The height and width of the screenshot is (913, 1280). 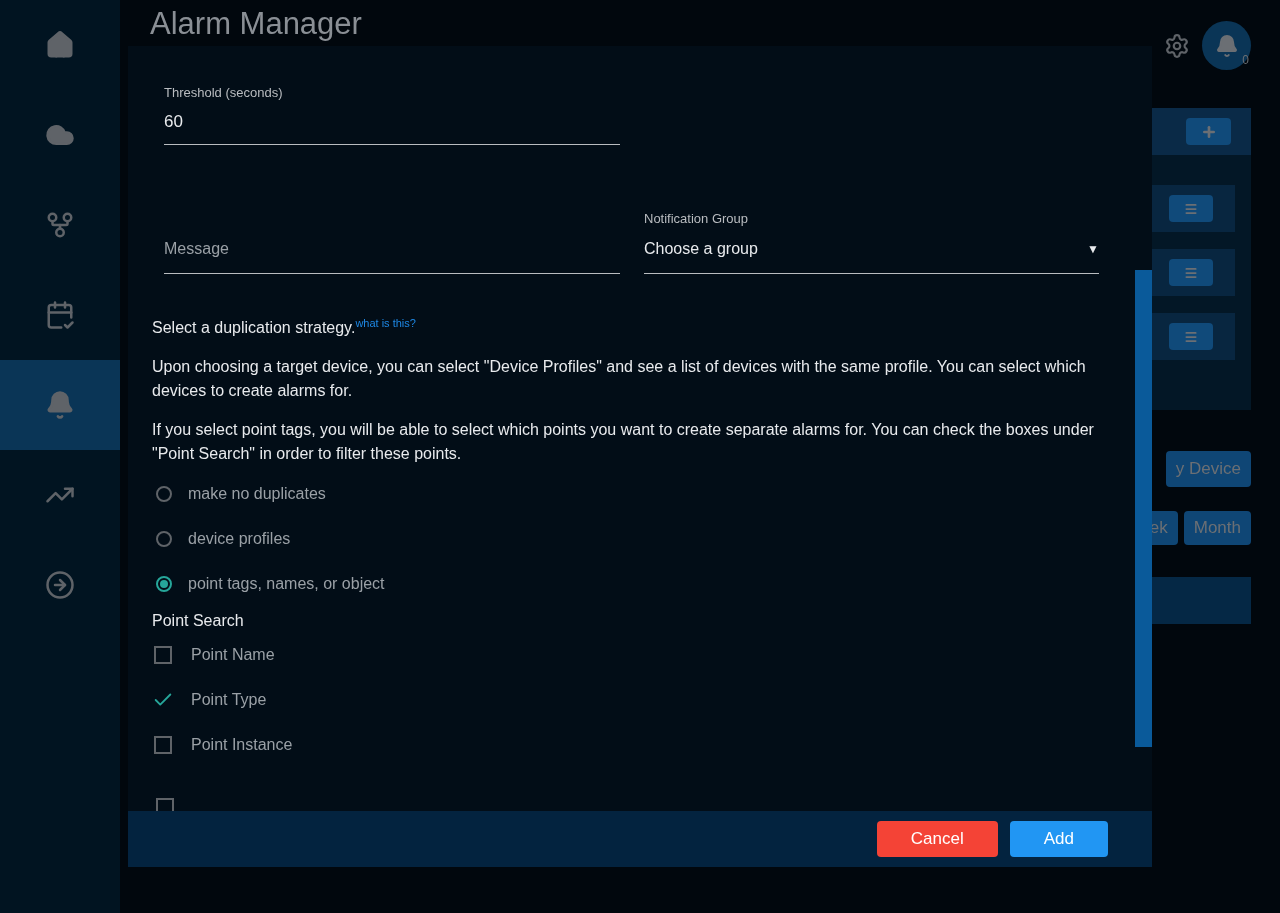 What do you see at coordinates (392, 126) in the screenshot?
I see `threshold-field: 60` at bounding box center [392, 126].